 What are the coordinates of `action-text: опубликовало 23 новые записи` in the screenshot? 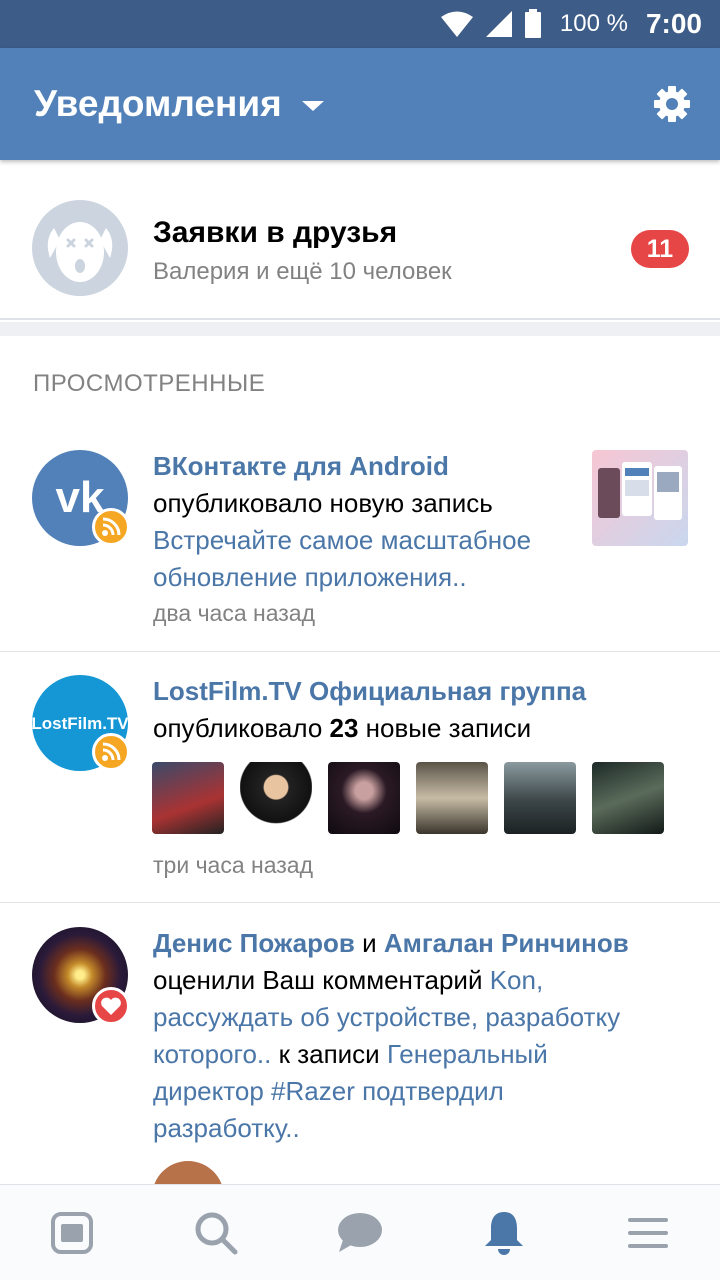 It's located at (342, 728).